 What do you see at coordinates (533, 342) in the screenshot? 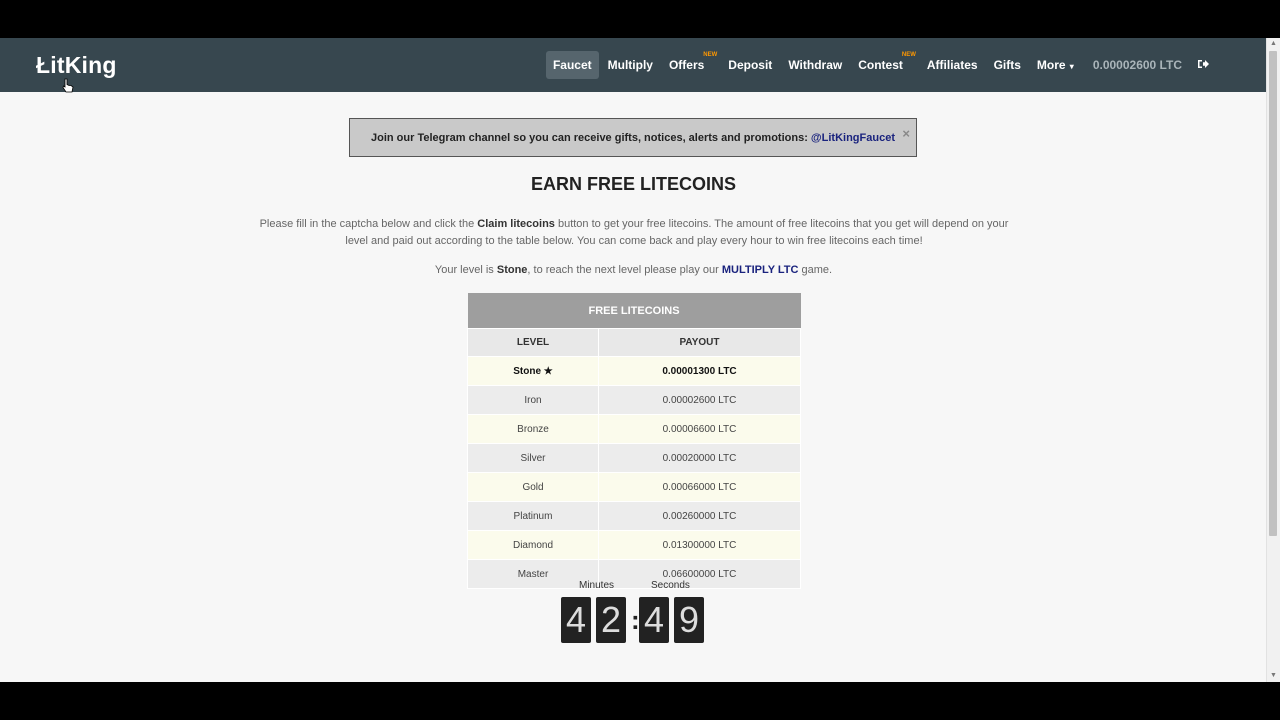
I see `column-header-level: LEVEL` at bounding box center [533, 342].